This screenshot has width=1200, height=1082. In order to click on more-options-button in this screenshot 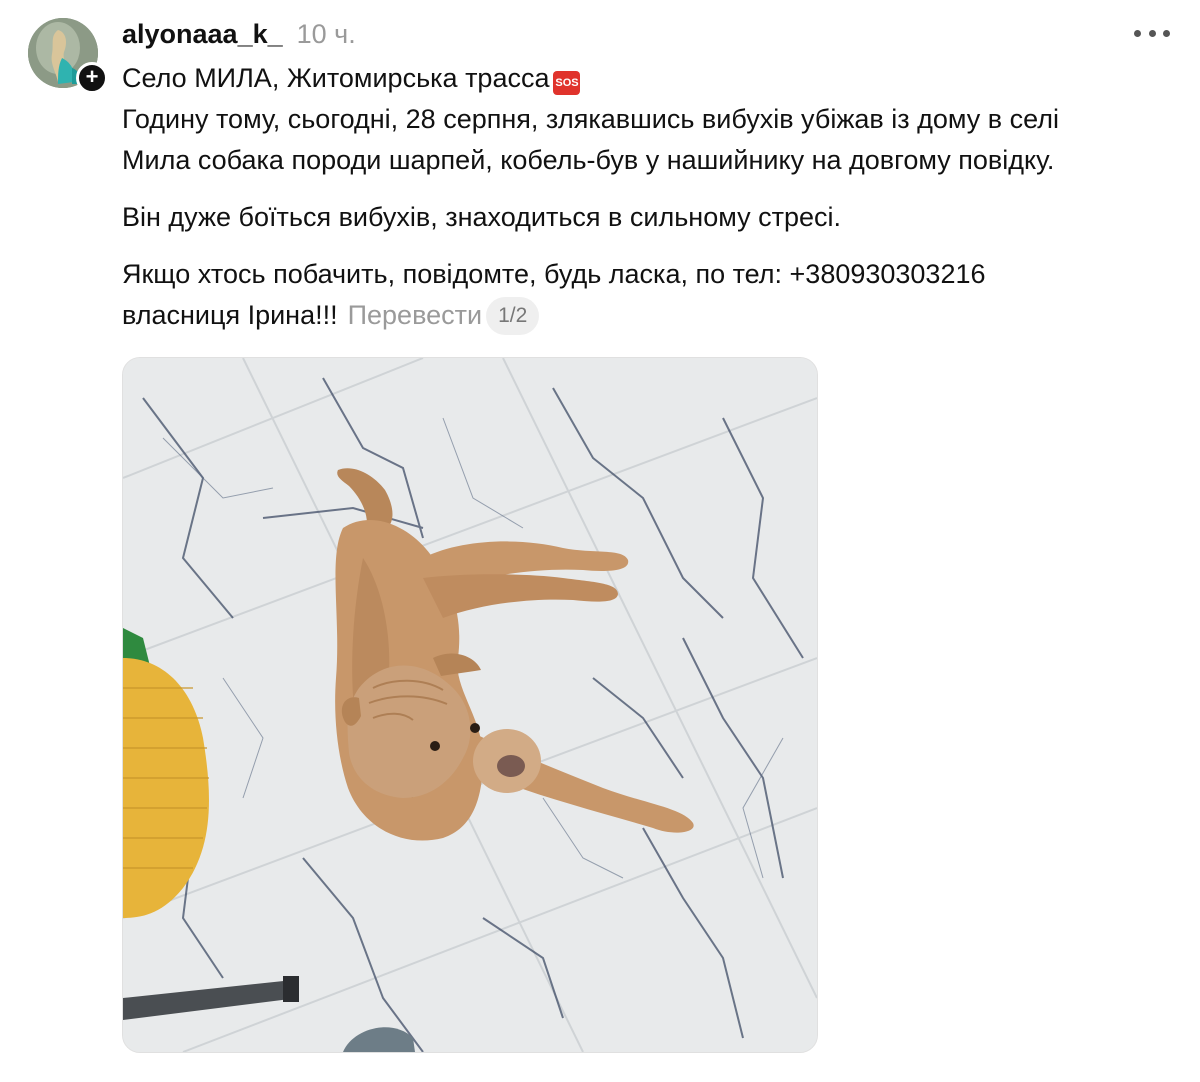, I will do `click(1152, 35)`.